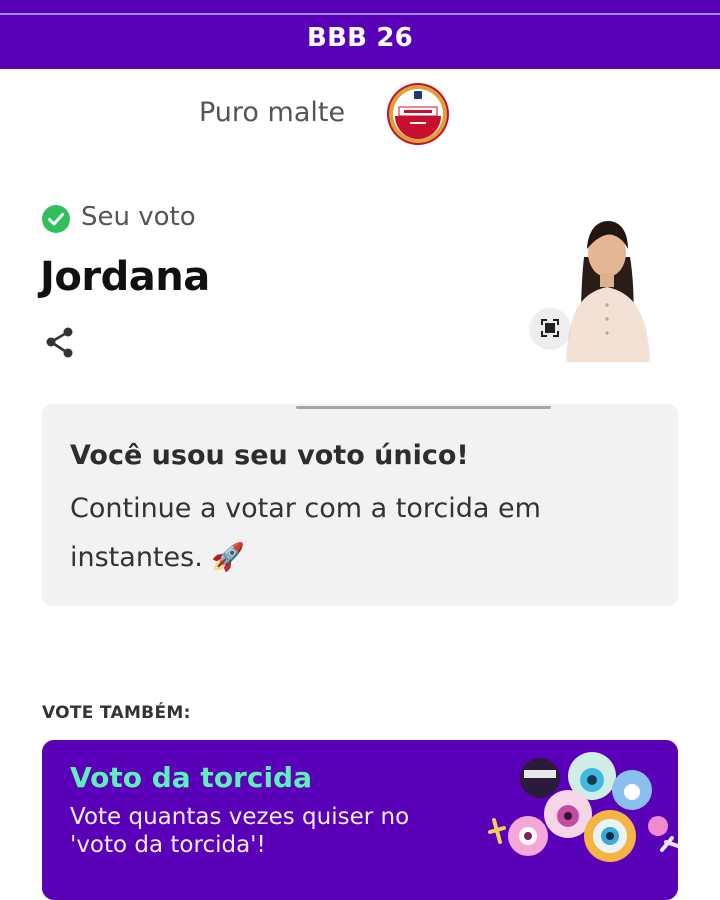  Describe the element at coordinates (272, 112) in the screenshot. I see `sponsor-tagline: Puro malte` at that location.